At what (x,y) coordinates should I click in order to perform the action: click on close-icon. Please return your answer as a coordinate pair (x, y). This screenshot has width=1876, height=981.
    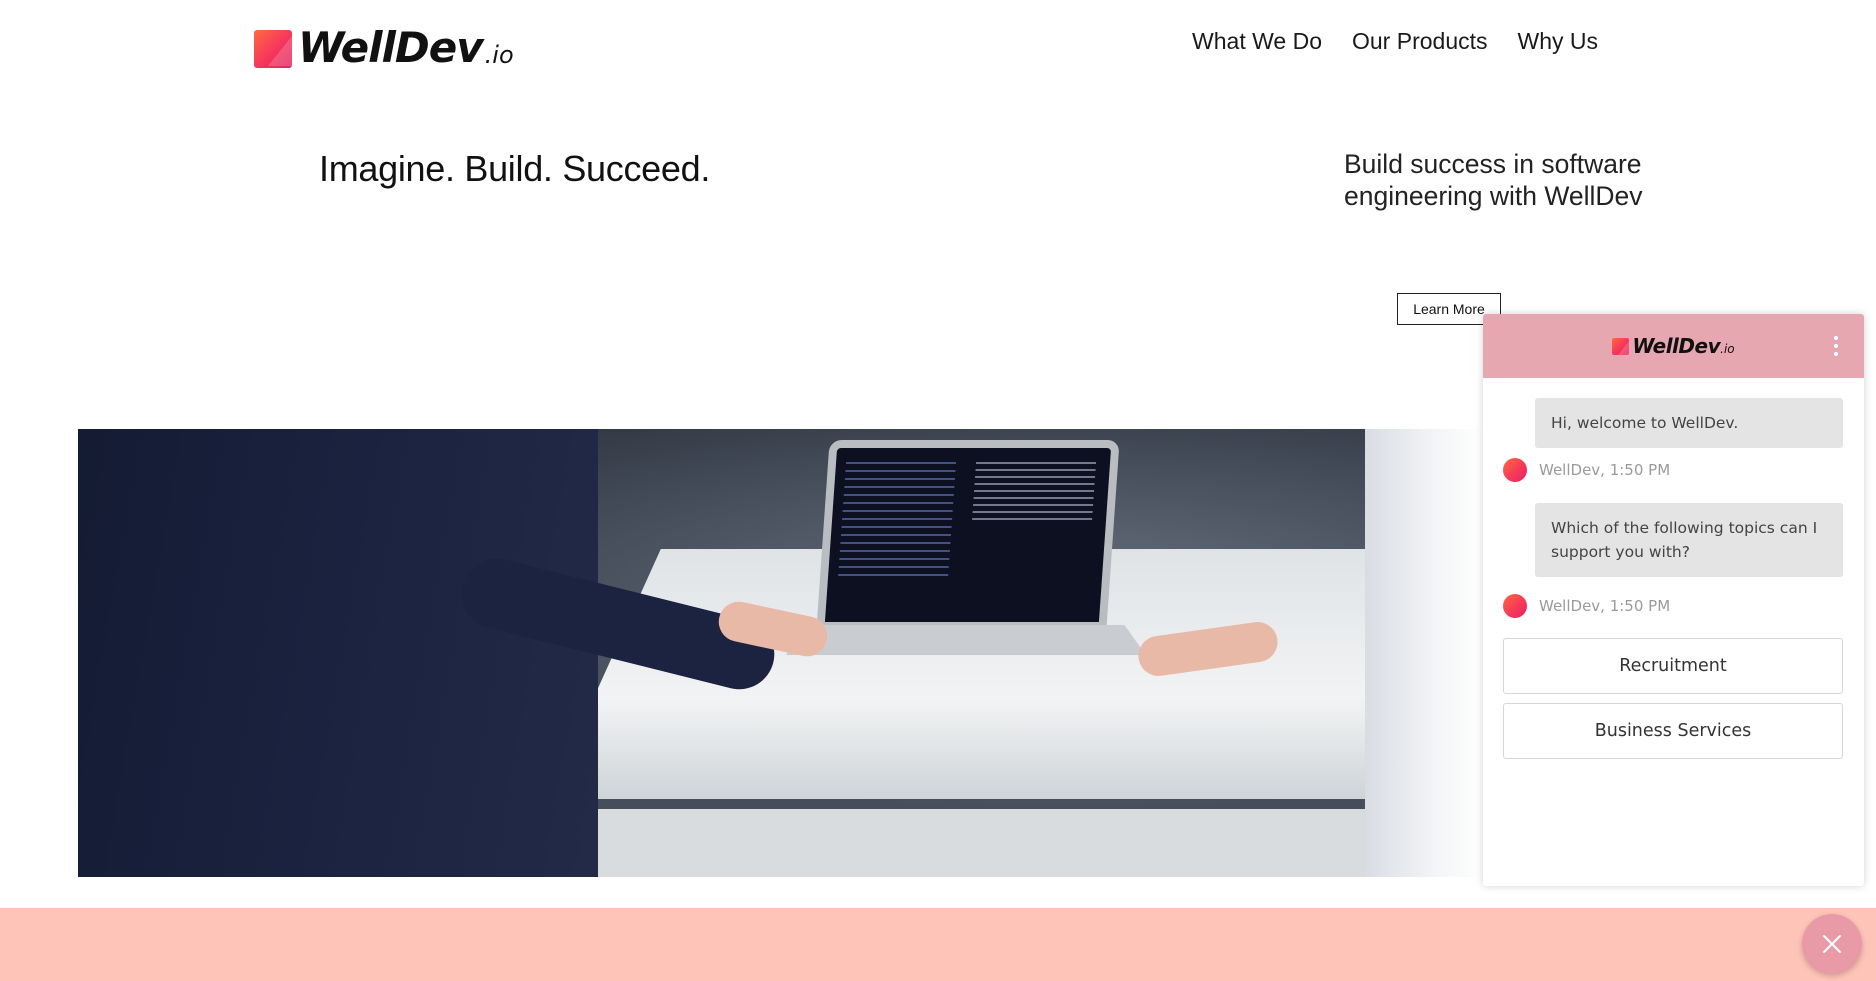
    Looking at the image, I should click on (1832, 944).